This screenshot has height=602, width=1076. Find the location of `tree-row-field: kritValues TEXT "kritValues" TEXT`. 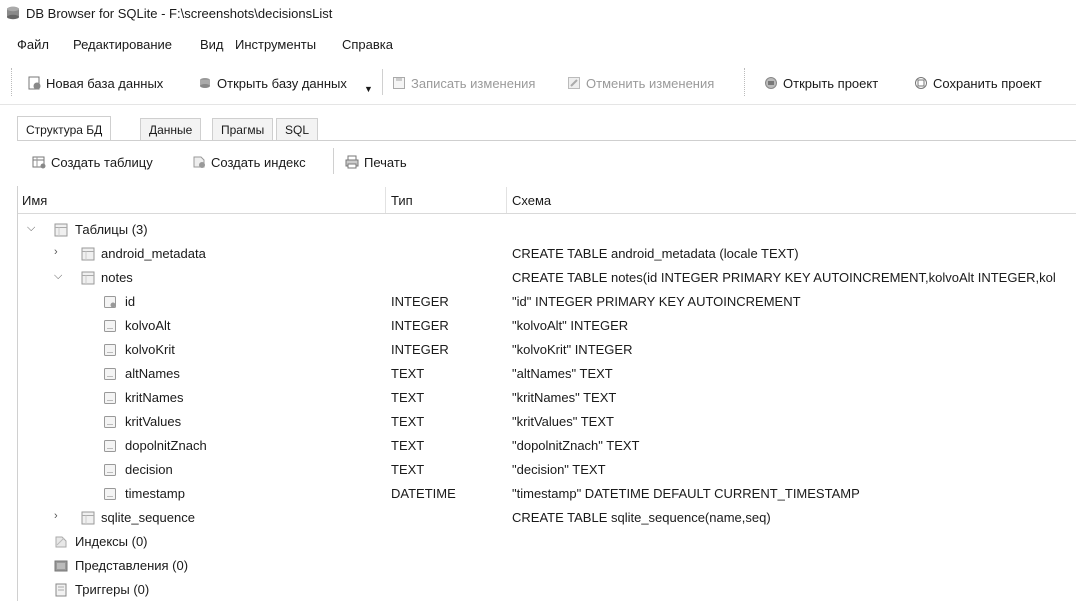

tree-row-field: kritValues TEXT "kritValues" TEXT is located at coordinates (547, 422).